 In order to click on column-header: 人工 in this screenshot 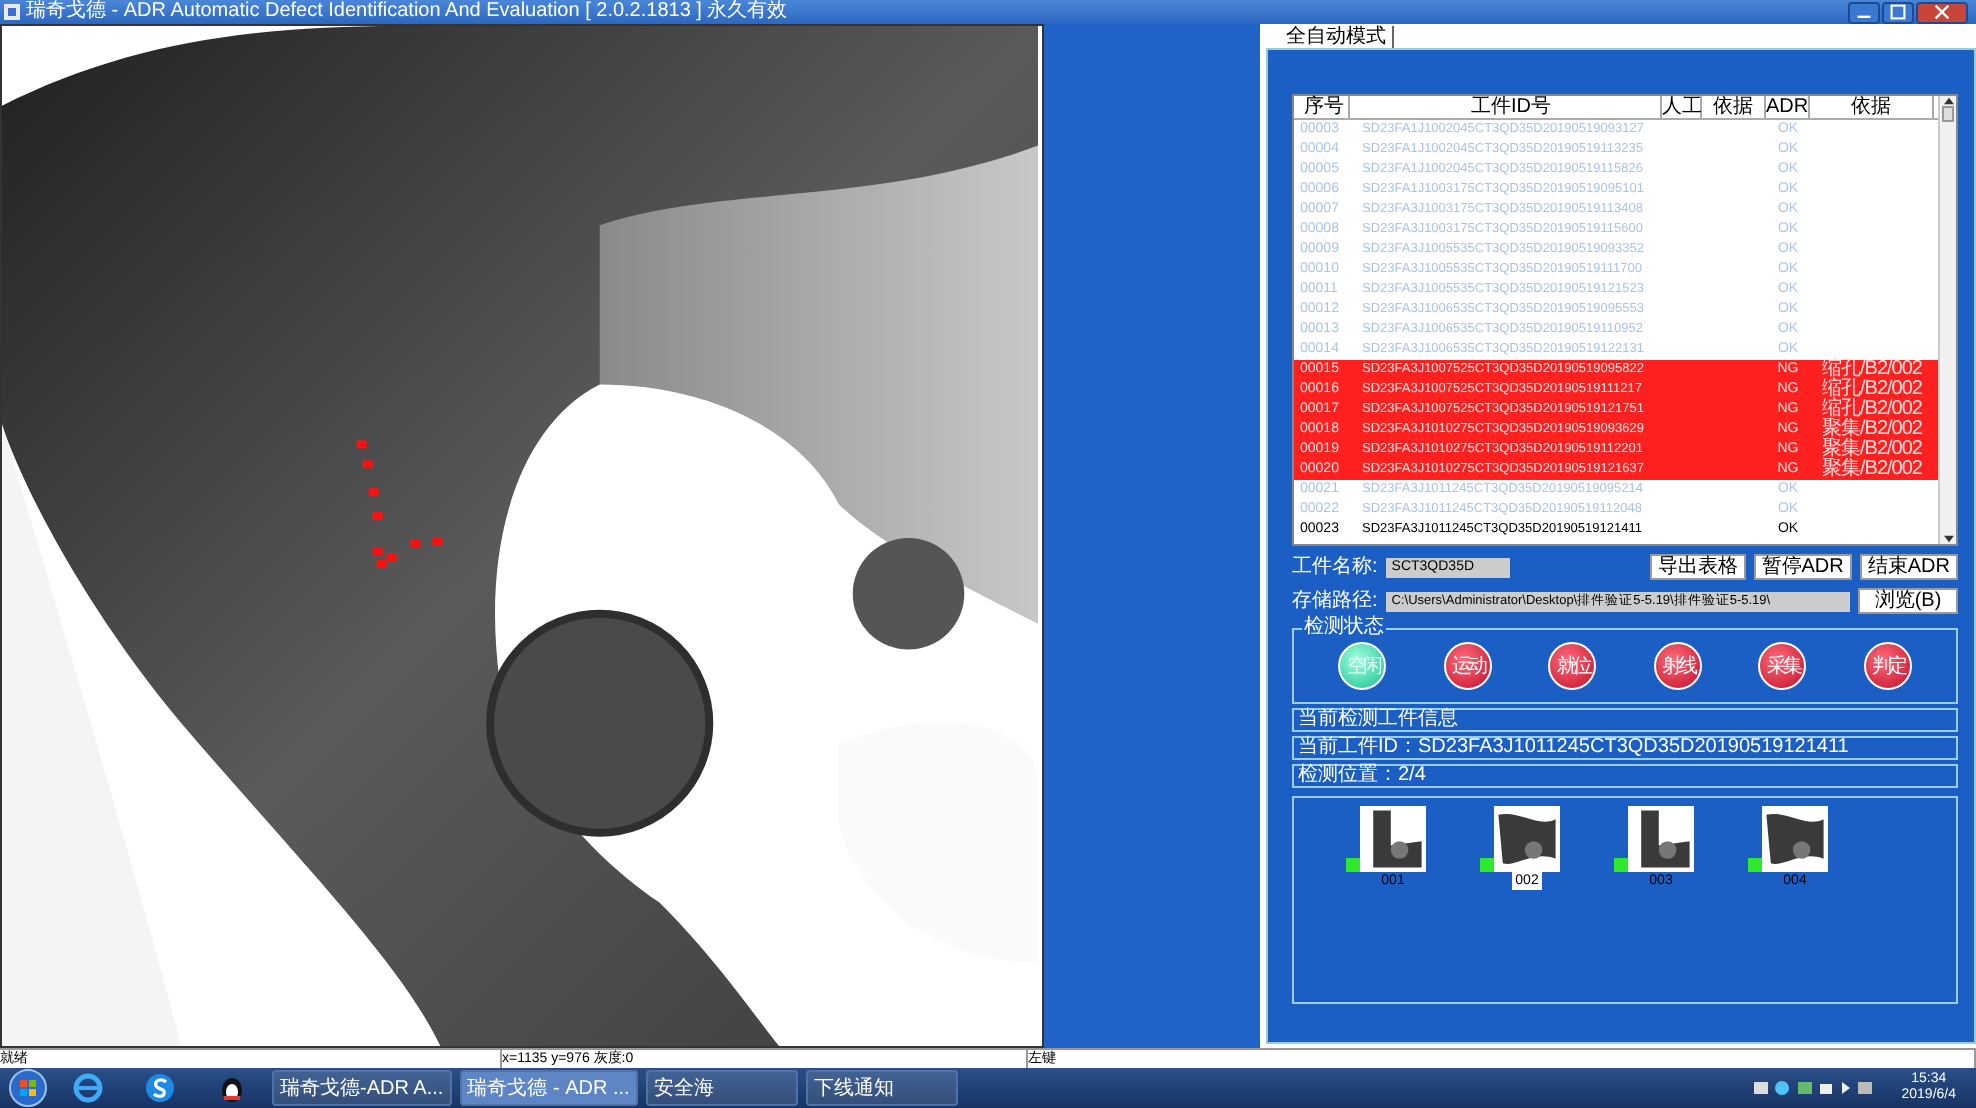, I will do `click(1682, 107)`.